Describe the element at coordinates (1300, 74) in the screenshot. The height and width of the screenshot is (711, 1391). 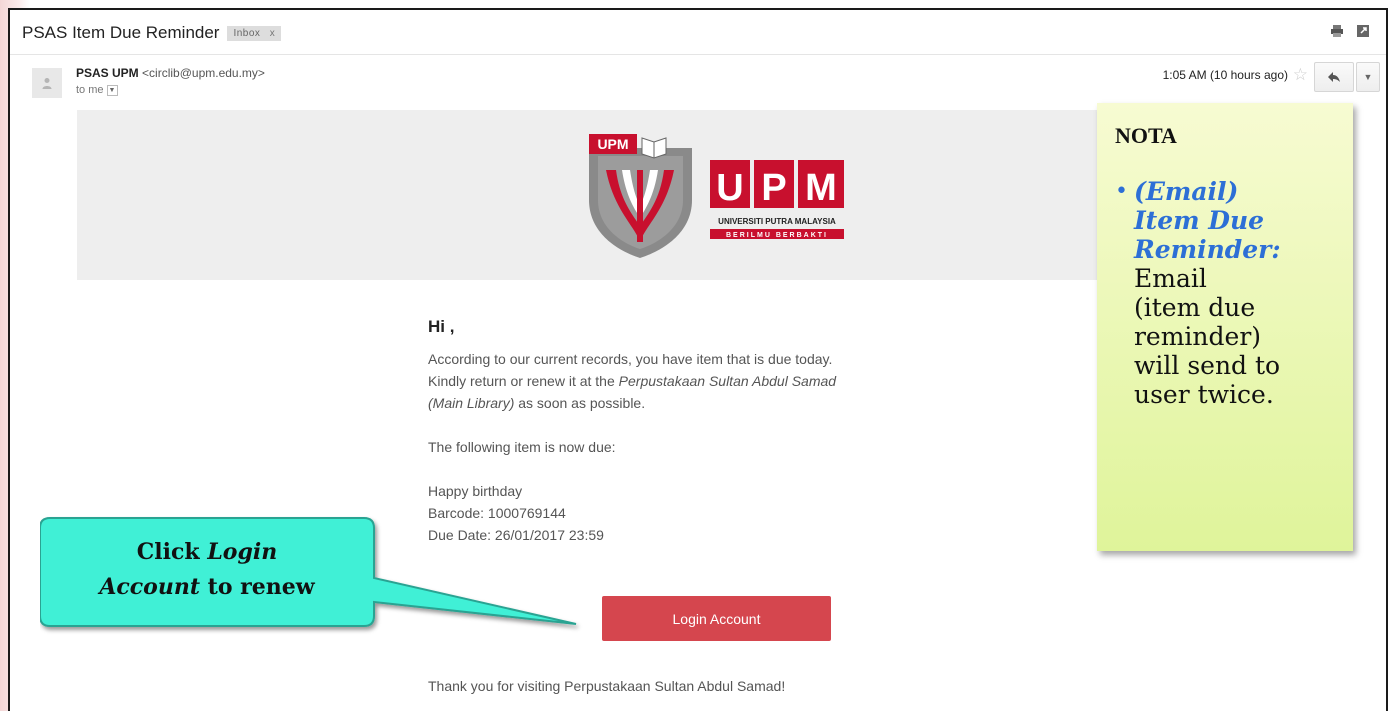
I see `star-icon: ☆` at that location.